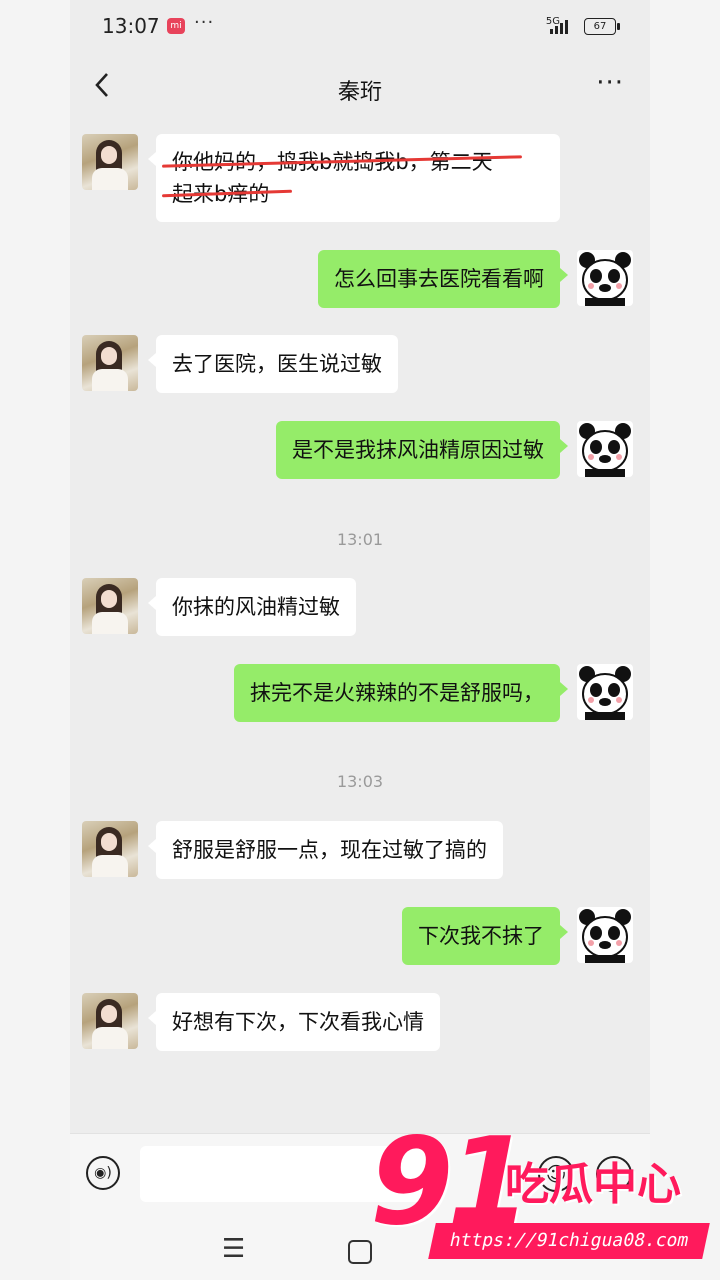 Image resolution: width=720 pixels, height=1280 pixels. I want to click on timestamp: 13:03, so click(360, 781).